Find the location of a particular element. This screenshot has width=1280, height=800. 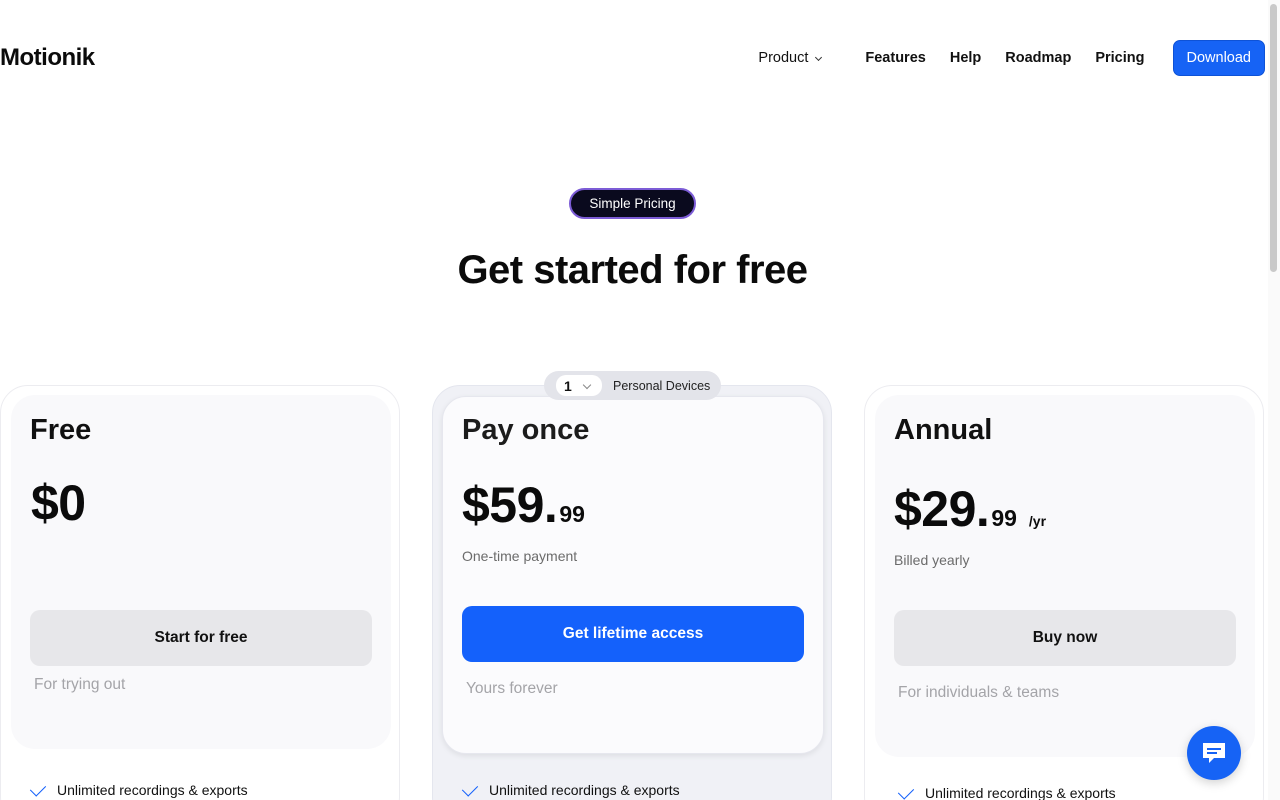

nav-link-pricing: Pricing is located at coordinates (1119, 58).